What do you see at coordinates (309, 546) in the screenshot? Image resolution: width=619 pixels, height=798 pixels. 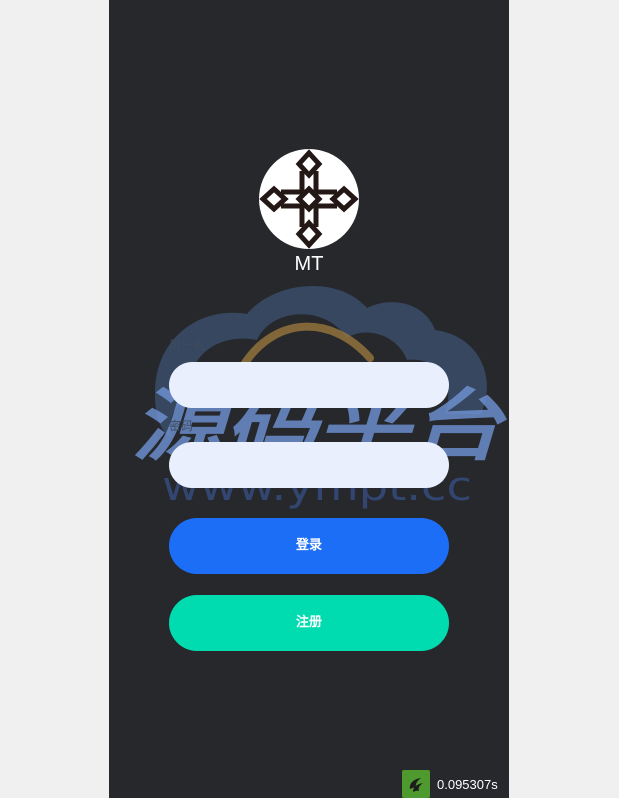 I see `login-button: 登录` at bounding box center [309, 546].